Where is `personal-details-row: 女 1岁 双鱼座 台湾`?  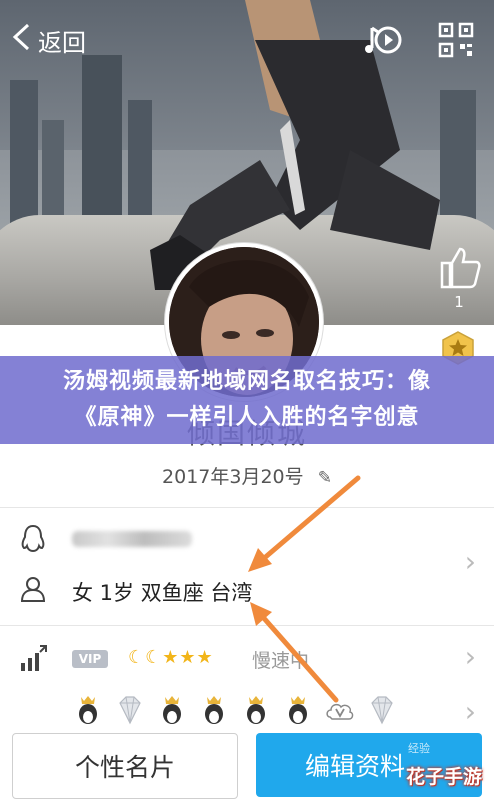 personal-details-row: 女 1岁 双鱼座 台湾 is located at coordinates (247, 591).